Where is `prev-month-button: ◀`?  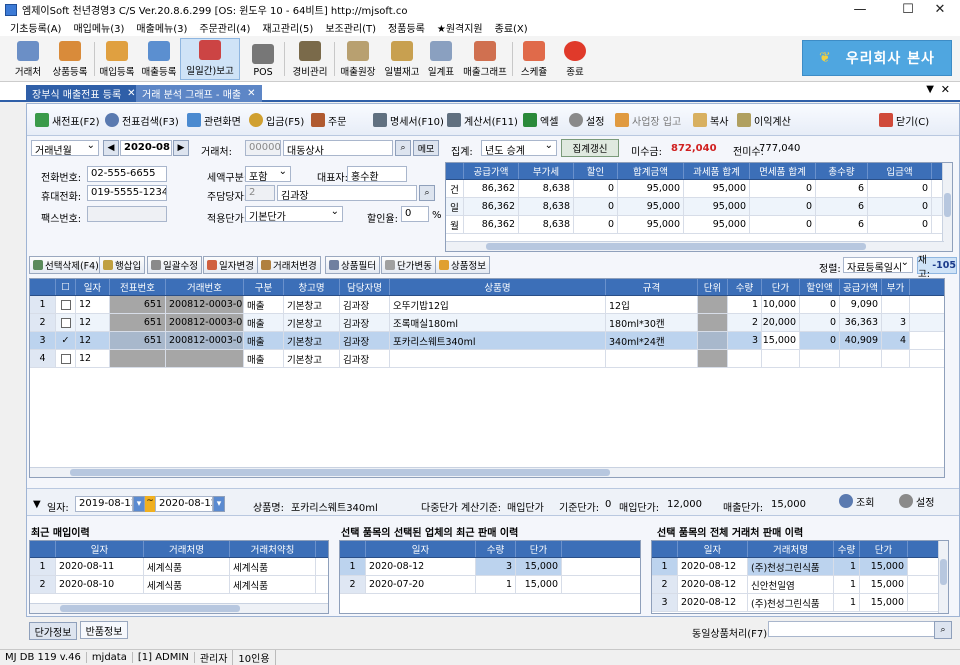 prev-month-button: ◀ is located at coordinates (111, 148).